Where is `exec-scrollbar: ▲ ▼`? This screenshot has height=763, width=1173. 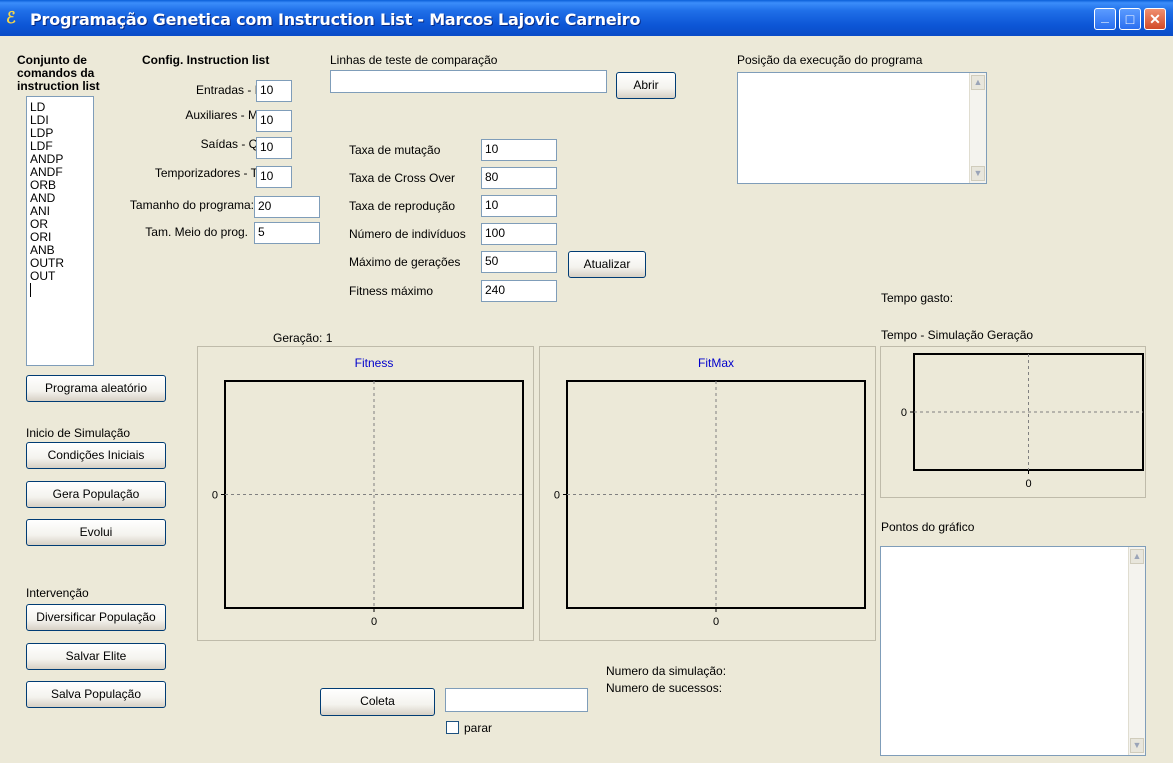
exec-scrollbar: ▲ ▼ is located at coordinates (977, 128).